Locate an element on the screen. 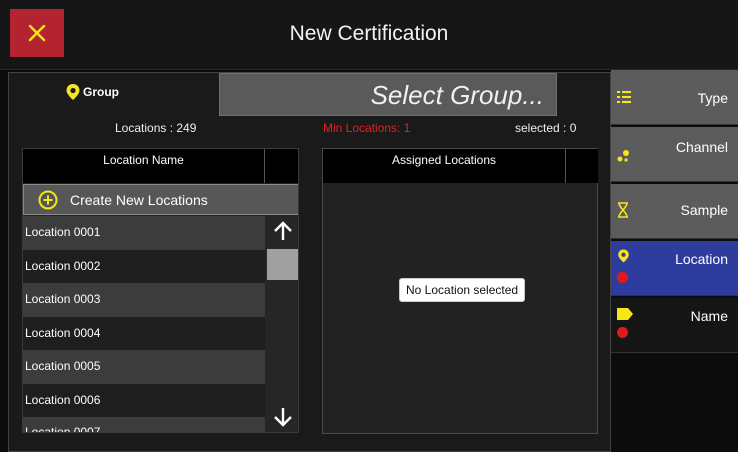  tab-label: Location is located at coordinates (701, 259).